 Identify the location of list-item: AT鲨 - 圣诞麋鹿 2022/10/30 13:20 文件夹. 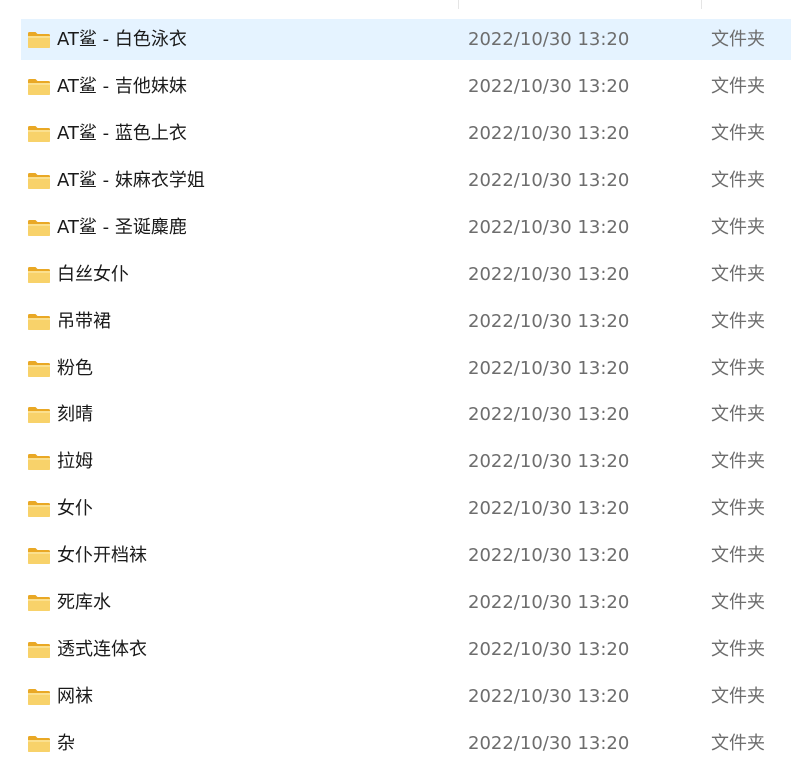
(406, 227).